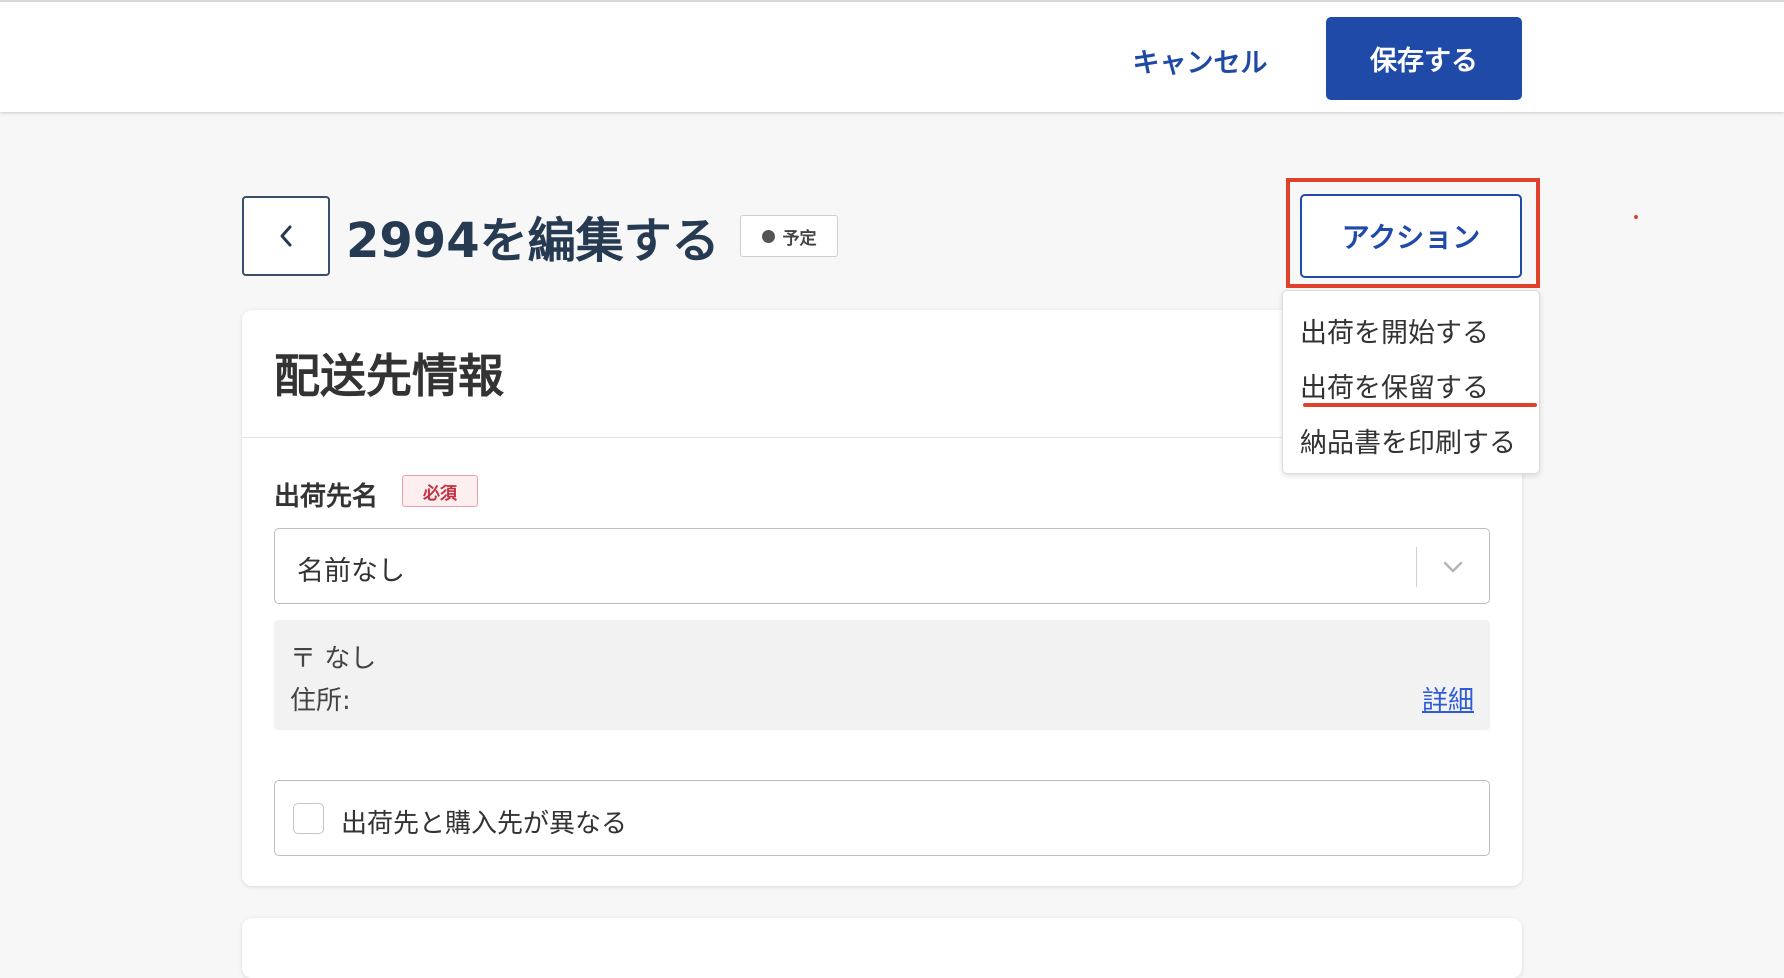  I want to click on address-summary: 〒 なし 住所: 詳細, so click(882, 675).